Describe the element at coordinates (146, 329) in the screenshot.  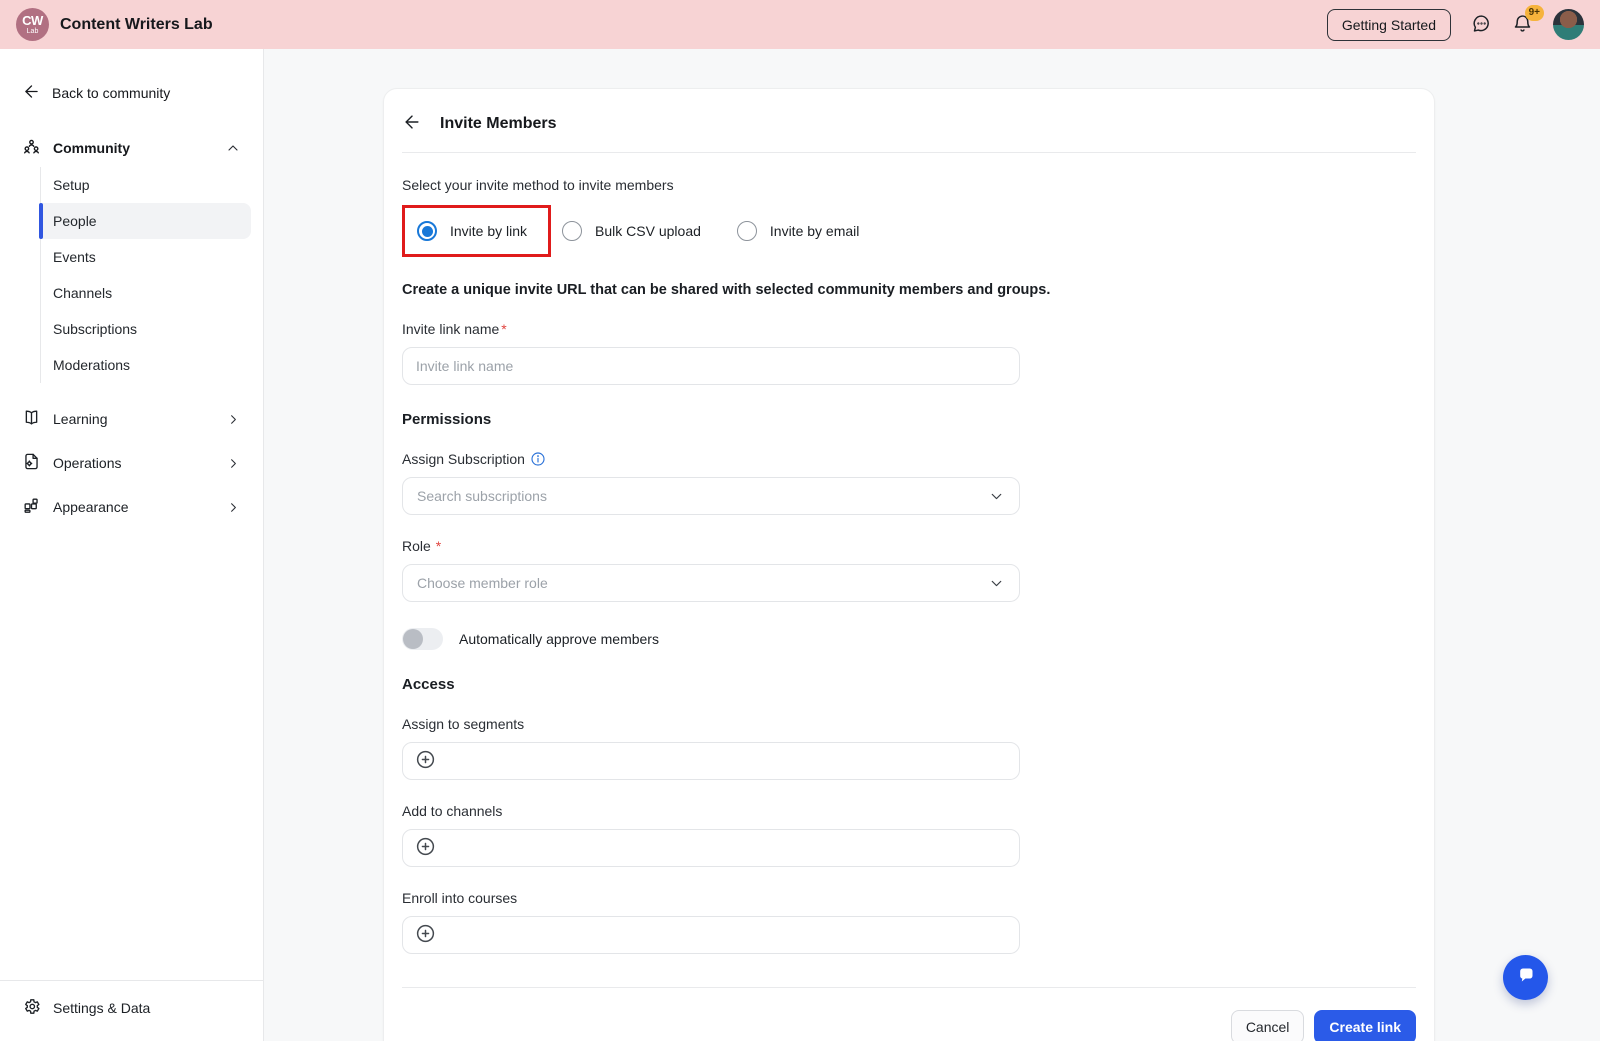
I see `sidebar-item-subscriptions: Subscriptions` at that location.